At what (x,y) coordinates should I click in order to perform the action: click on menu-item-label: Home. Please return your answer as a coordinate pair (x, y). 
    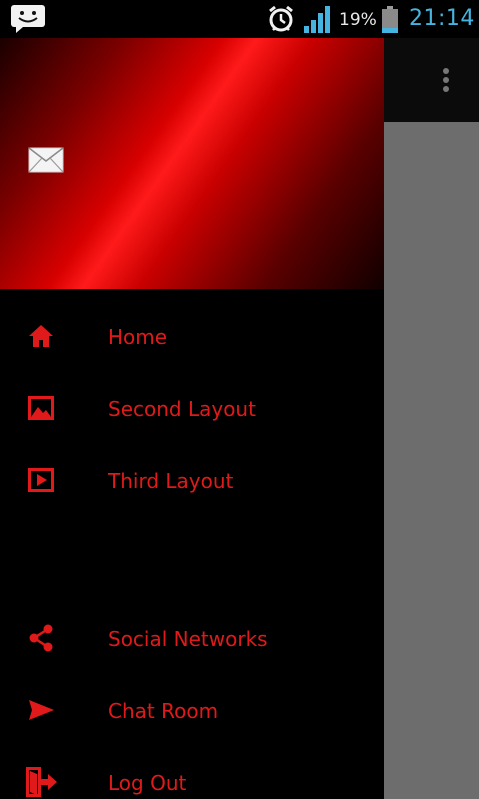
    Looking at the image, I should click on (138, 337).